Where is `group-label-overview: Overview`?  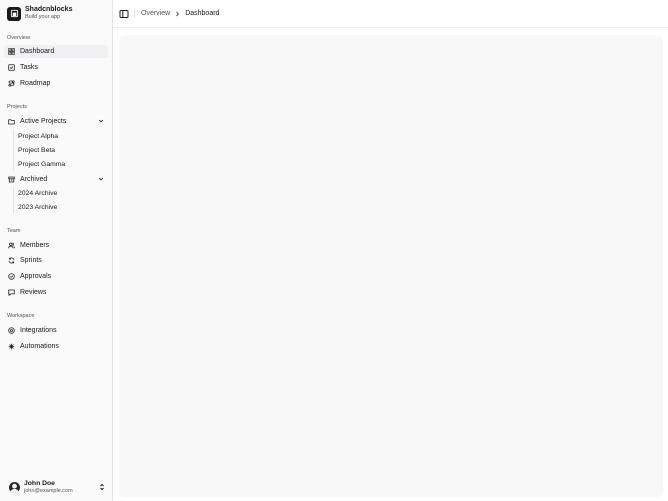 group-label-overview: Overview is located at coordinates (18, 38).